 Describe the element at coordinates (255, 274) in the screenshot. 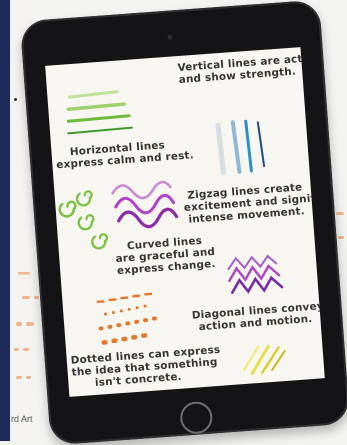

I see `zigzag-lines-illustration` at that location.